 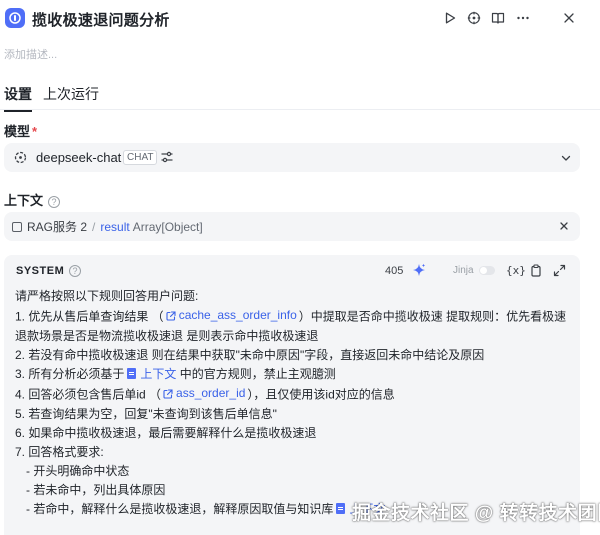 I want to click on prompt-line: 退款场景是否是物流揽收极速退 是则表示命中揽收极速退, so click(x=167, y=335).